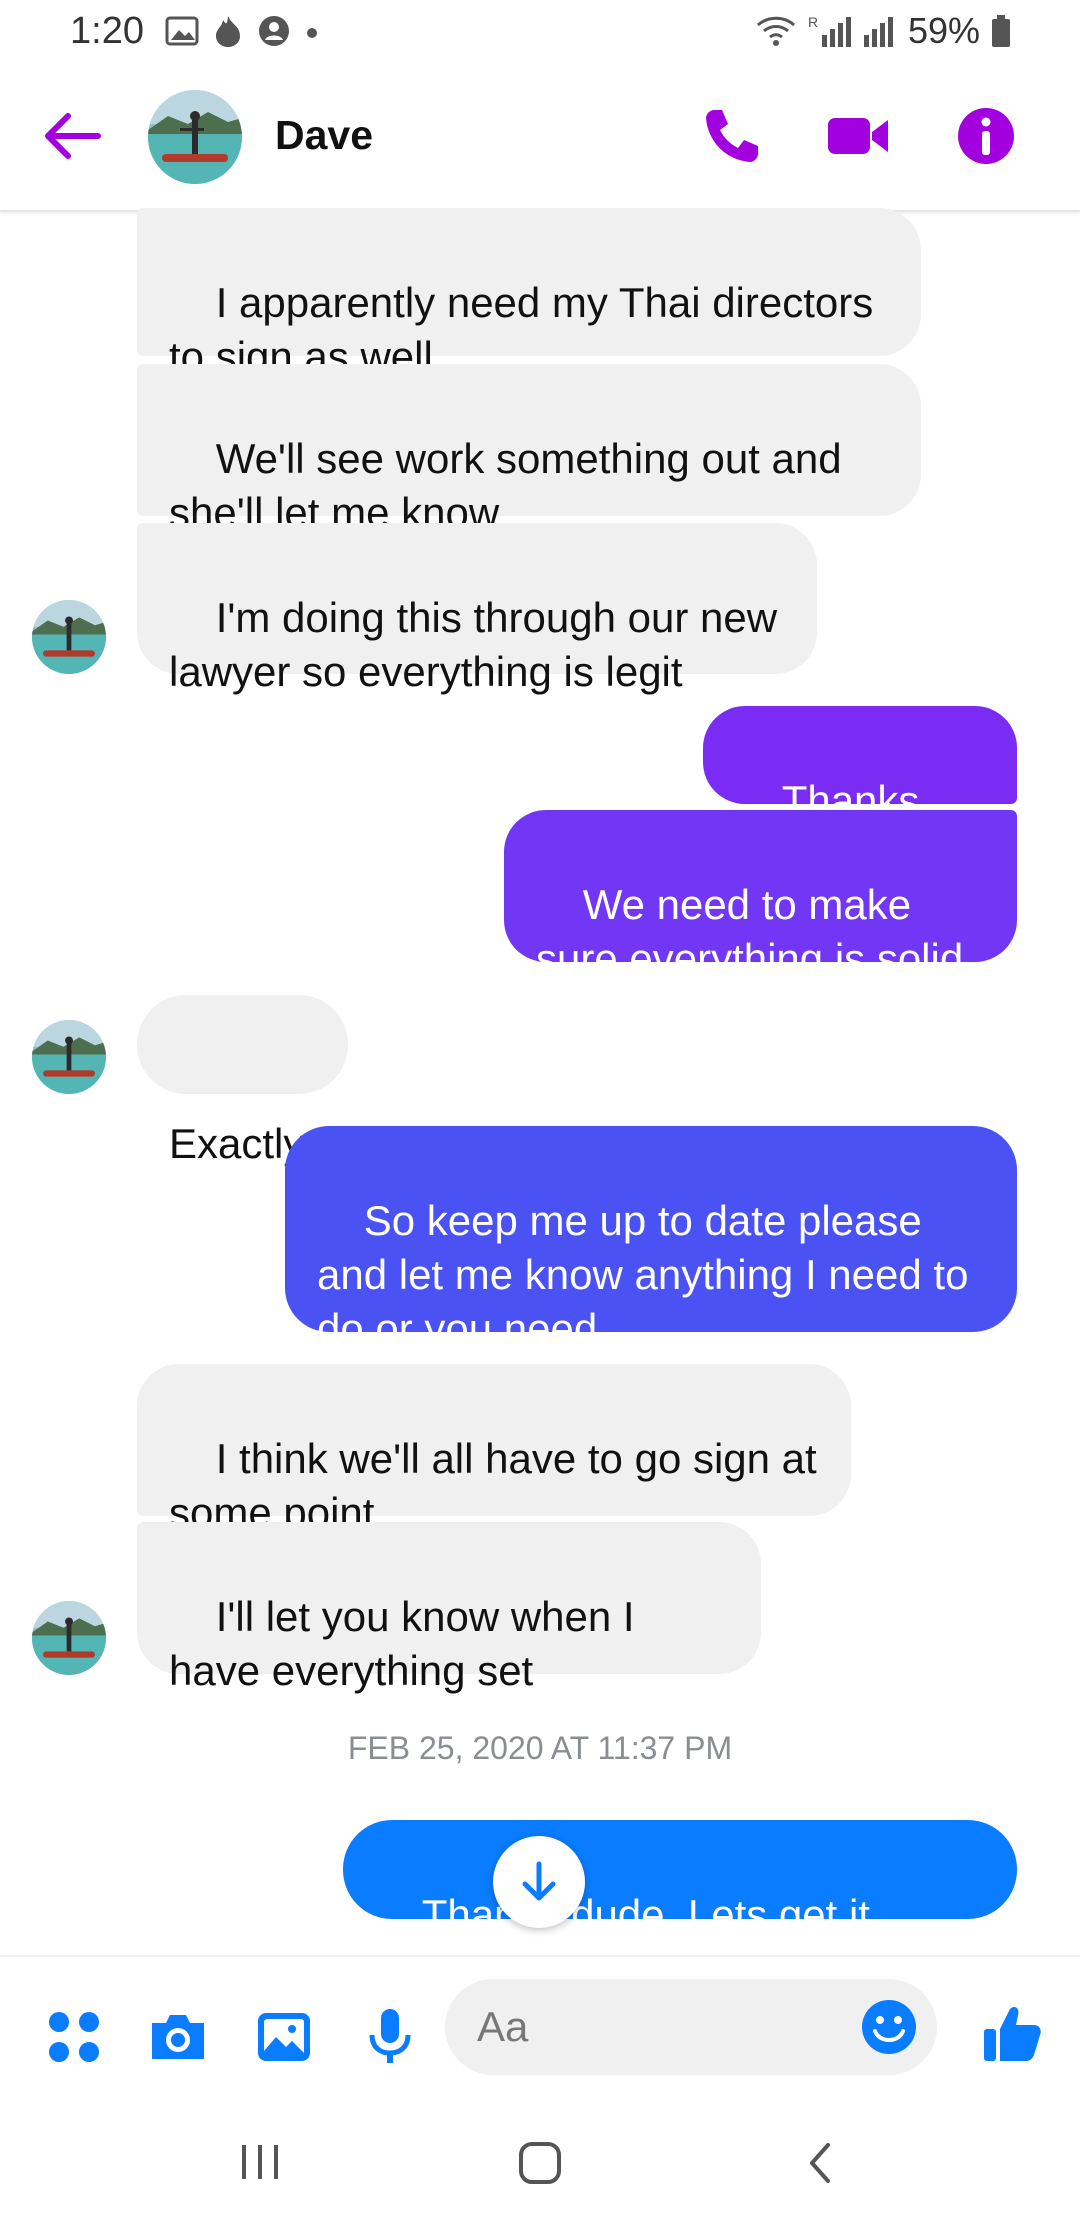 The height and width of the screenshot is (2220, 1080). I want to click on message-bubble-outgoing: We need to make sure everything is solid, so click(760, 896).